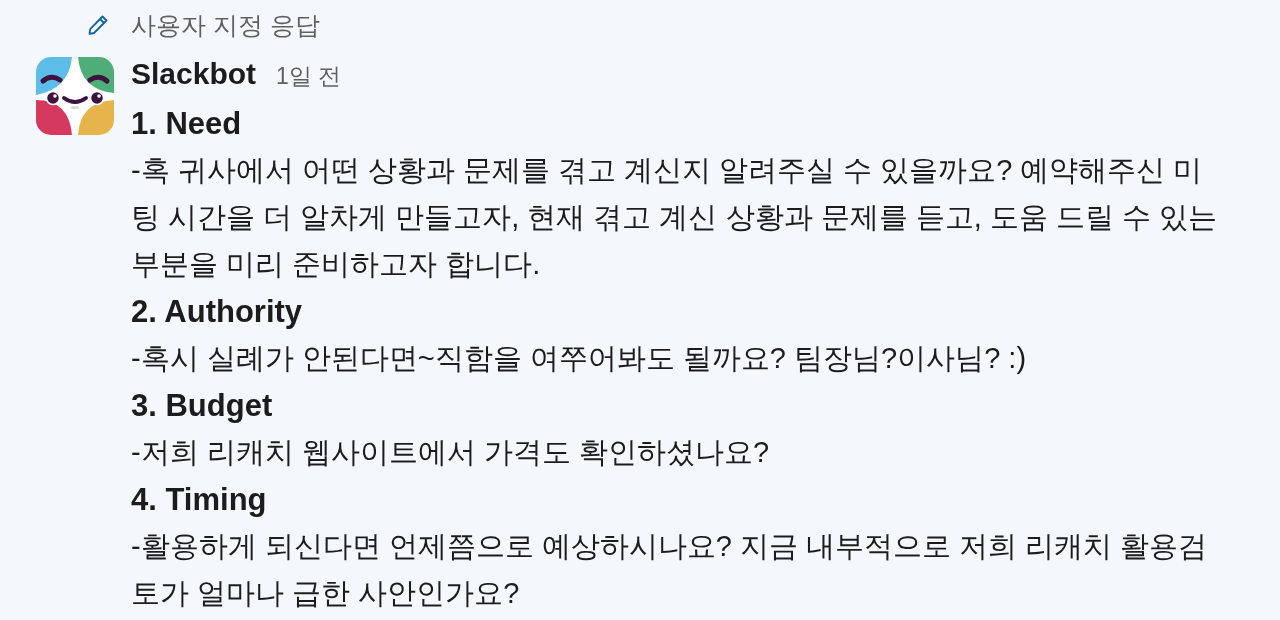 The image size is (1280, 620). Describe the element at coordinates (579, 358) in the screenshot. I see `message-paragraph: -혹시 실례가 안된다면~직함을 여쭈어봐도 될까요? 팀장님?이사님? :)` at that location.